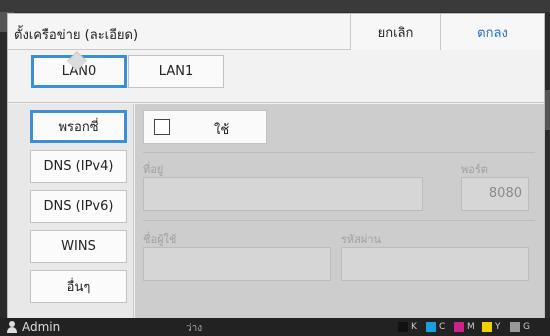 The width and height of the screenshot is (550, 336). Describe the element at coordinates (471, 327) in the screenshot. I see `ink-m-label: M` at that location.